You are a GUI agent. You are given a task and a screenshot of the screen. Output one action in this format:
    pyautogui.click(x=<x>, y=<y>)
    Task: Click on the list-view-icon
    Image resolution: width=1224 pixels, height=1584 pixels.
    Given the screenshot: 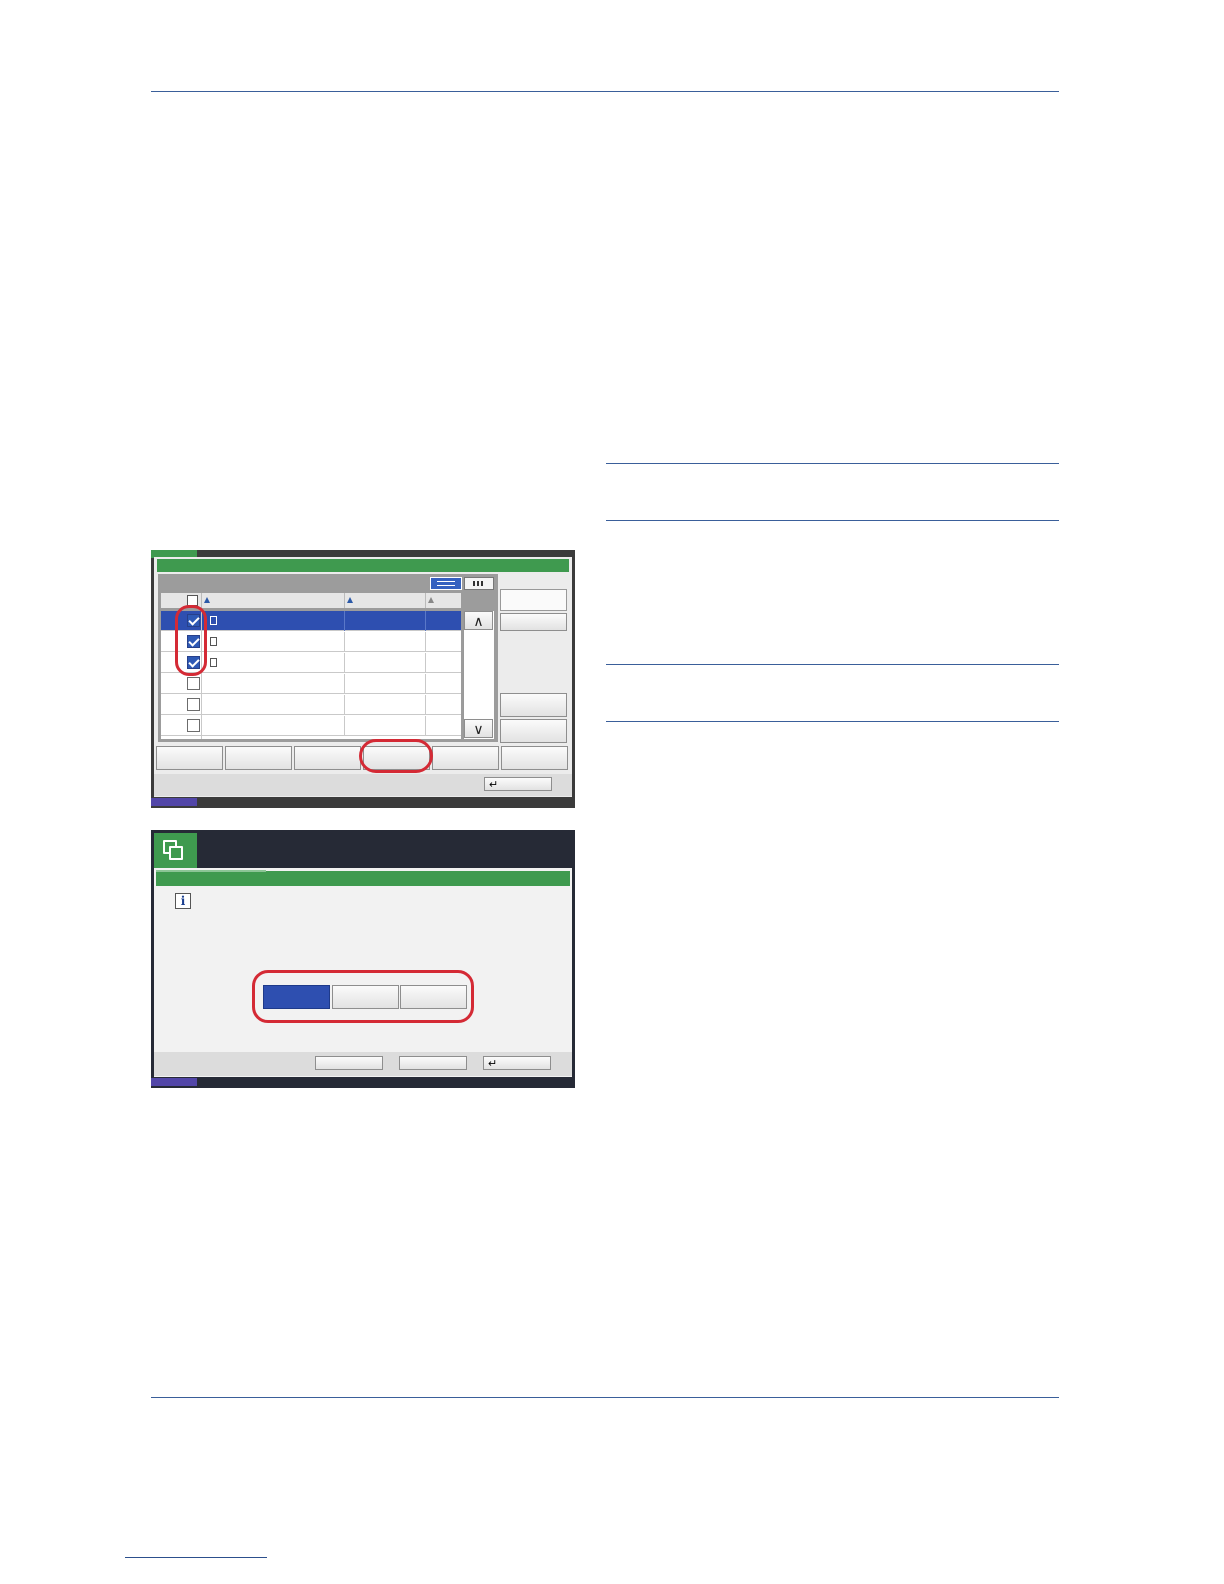 What is the action you would take?
    pyautogui.click(x=446, y=583)
    